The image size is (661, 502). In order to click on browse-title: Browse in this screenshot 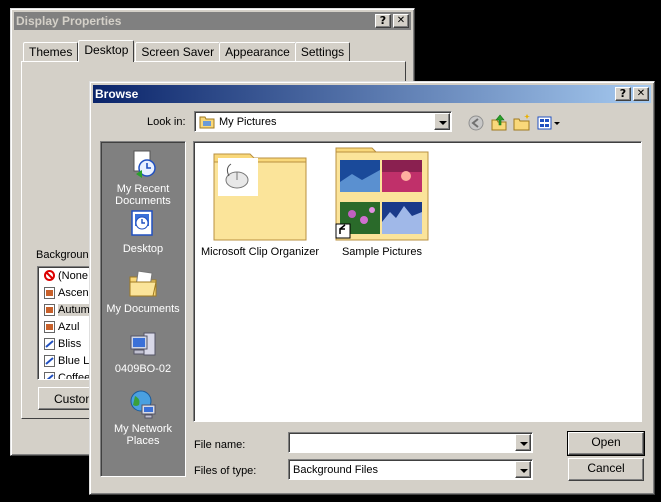, I will do `click(117, 94)`.